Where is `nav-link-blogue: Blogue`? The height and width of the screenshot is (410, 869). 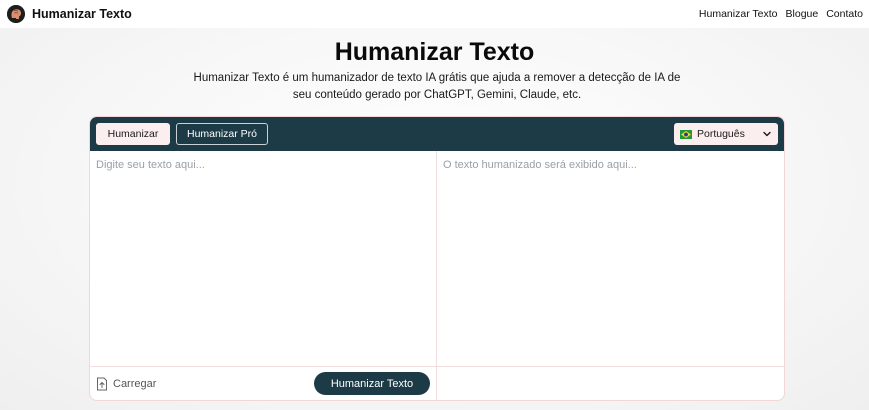 nav-link-blogue: Blogue is located at coordinates (802, 14).